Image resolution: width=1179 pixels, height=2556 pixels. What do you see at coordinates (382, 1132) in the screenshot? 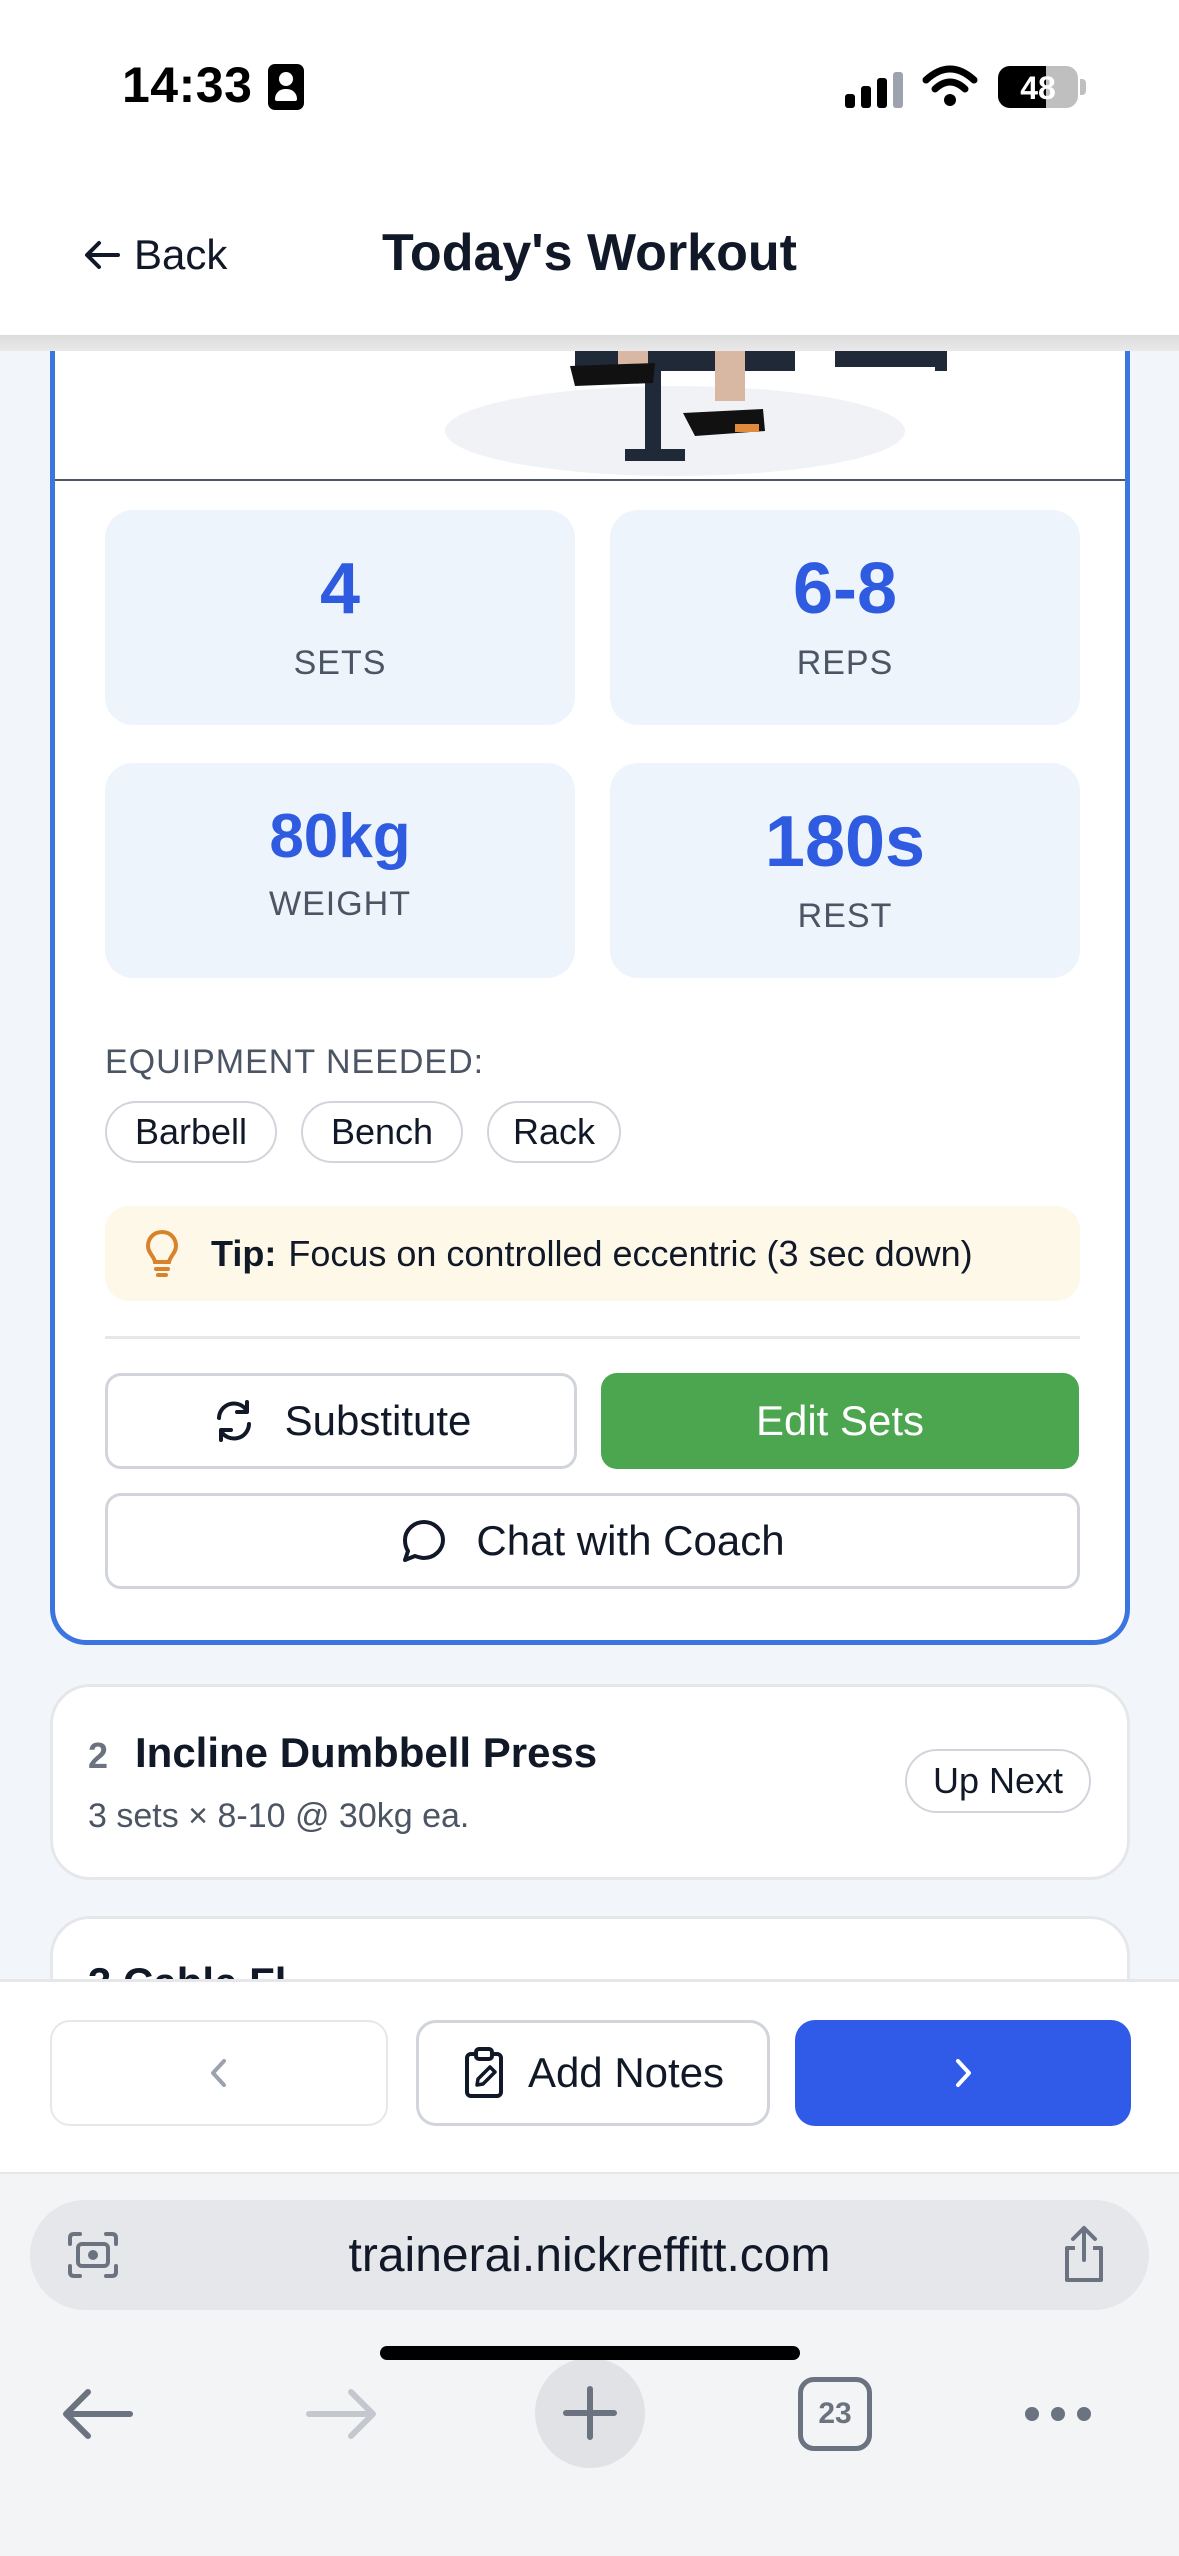
I see `equipment-chip-bench: Bench` at bounding box center [382, 1132].